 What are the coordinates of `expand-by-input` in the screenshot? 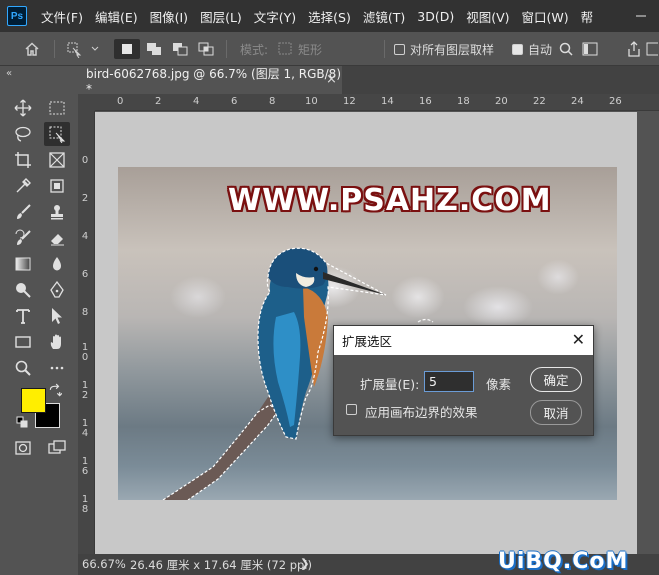 It's located at (449, 381).